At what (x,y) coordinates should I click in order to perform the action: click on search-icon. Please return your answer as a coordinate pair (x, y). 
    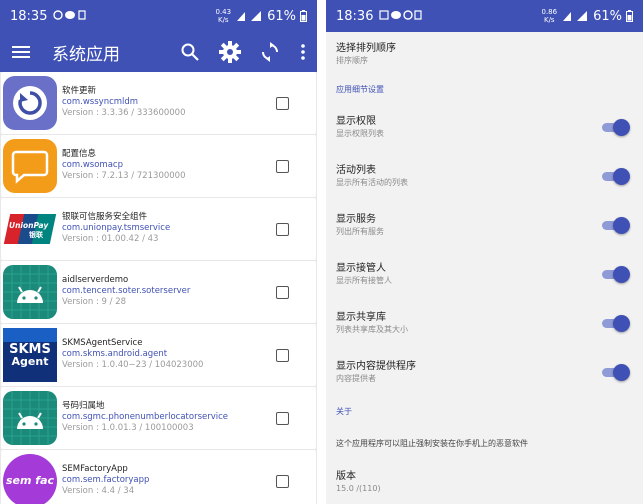
    Looking at the image, I should click on (190, 52).